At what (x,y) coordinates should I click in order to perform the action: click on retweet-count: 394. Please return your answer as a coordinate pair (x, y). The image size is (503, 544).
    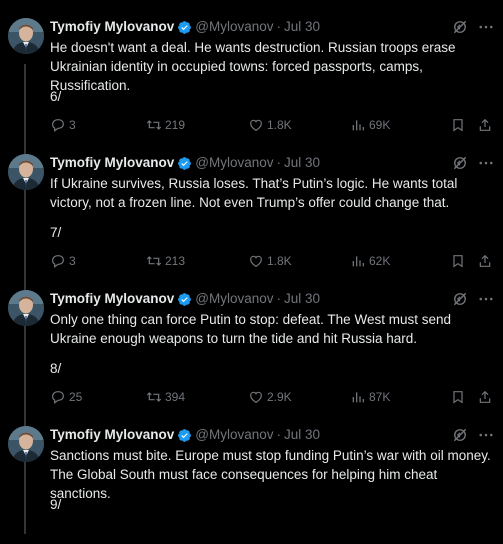
    Looking at the image, I should click on (175, 397).